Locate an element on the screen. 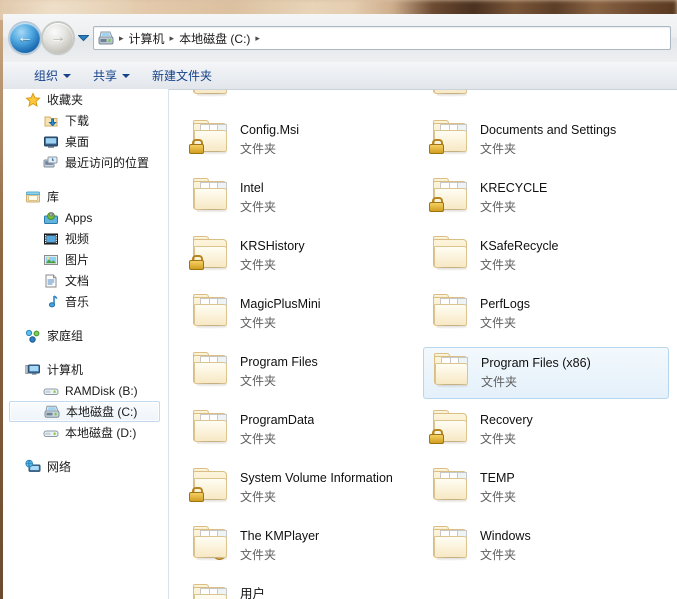 The width and height of the screenshot is (677, 599). file-list-item: The KMPlayer 文件夹 is located at coordinates (306, 547).